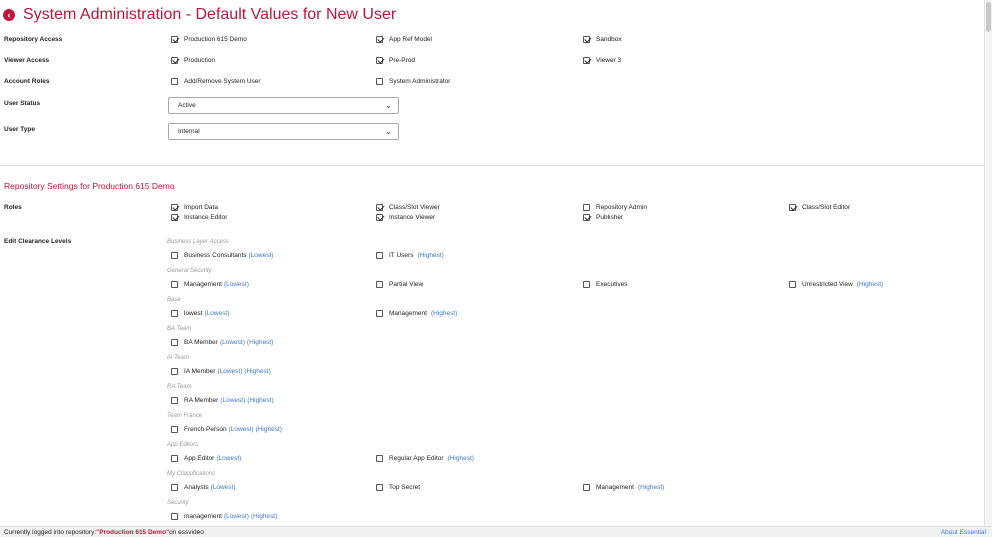 The width and height of the screenshot is (992, 537). I want to click on clearance-group-label: Team France, so click(185, 416).